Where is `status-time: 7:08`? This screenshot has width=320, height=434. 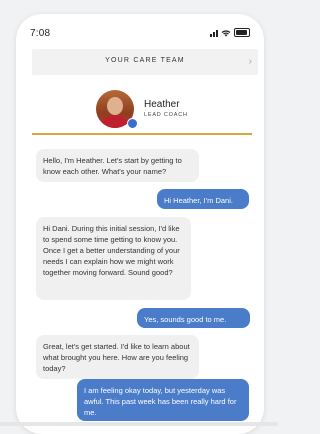
status-time: 7:08 is located at coordinates (40, 33).